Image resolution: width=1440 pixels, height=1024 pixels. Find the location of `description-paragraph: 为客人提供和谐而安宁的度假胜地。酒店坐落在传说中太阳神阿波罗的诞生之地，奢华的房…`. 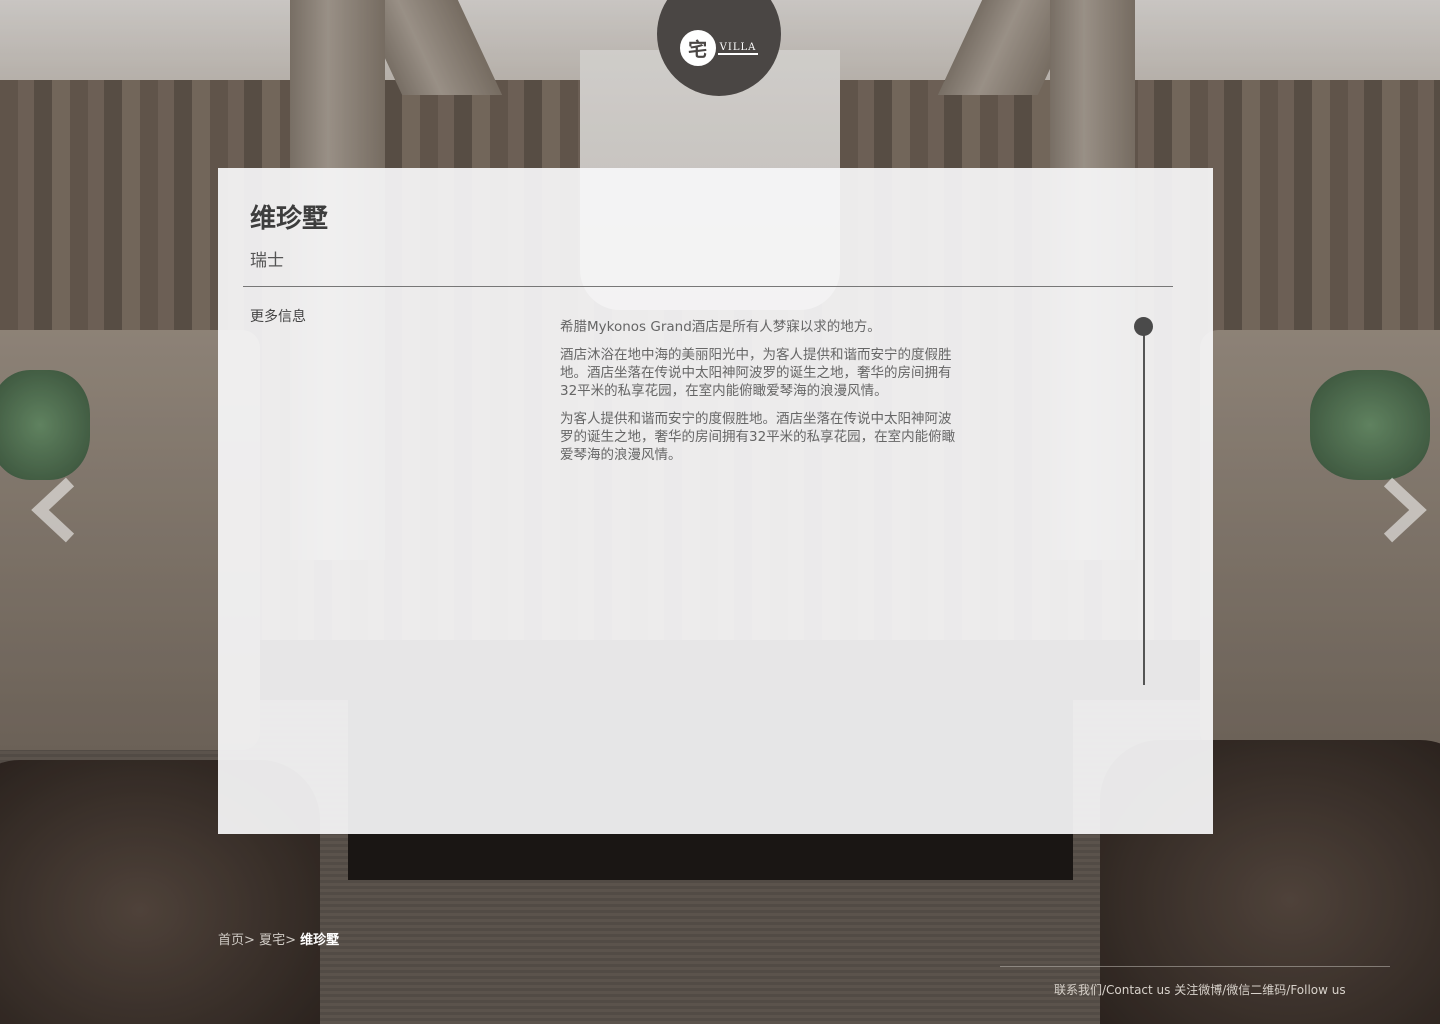

description-paragraph: 为客人提供和谐而安宁的度假胜地。酒店坐落在传说中太阳神阿波罗的诞生之地，奢华的房… is located at coordinates (758, 437).